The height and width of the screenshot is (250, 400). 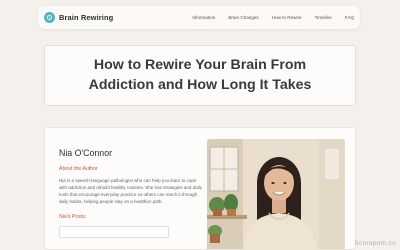 What do you see at coordinates (203, 17) in the screenshot?
I see `nav-link-information: Information` at bounding box center [203, 17].